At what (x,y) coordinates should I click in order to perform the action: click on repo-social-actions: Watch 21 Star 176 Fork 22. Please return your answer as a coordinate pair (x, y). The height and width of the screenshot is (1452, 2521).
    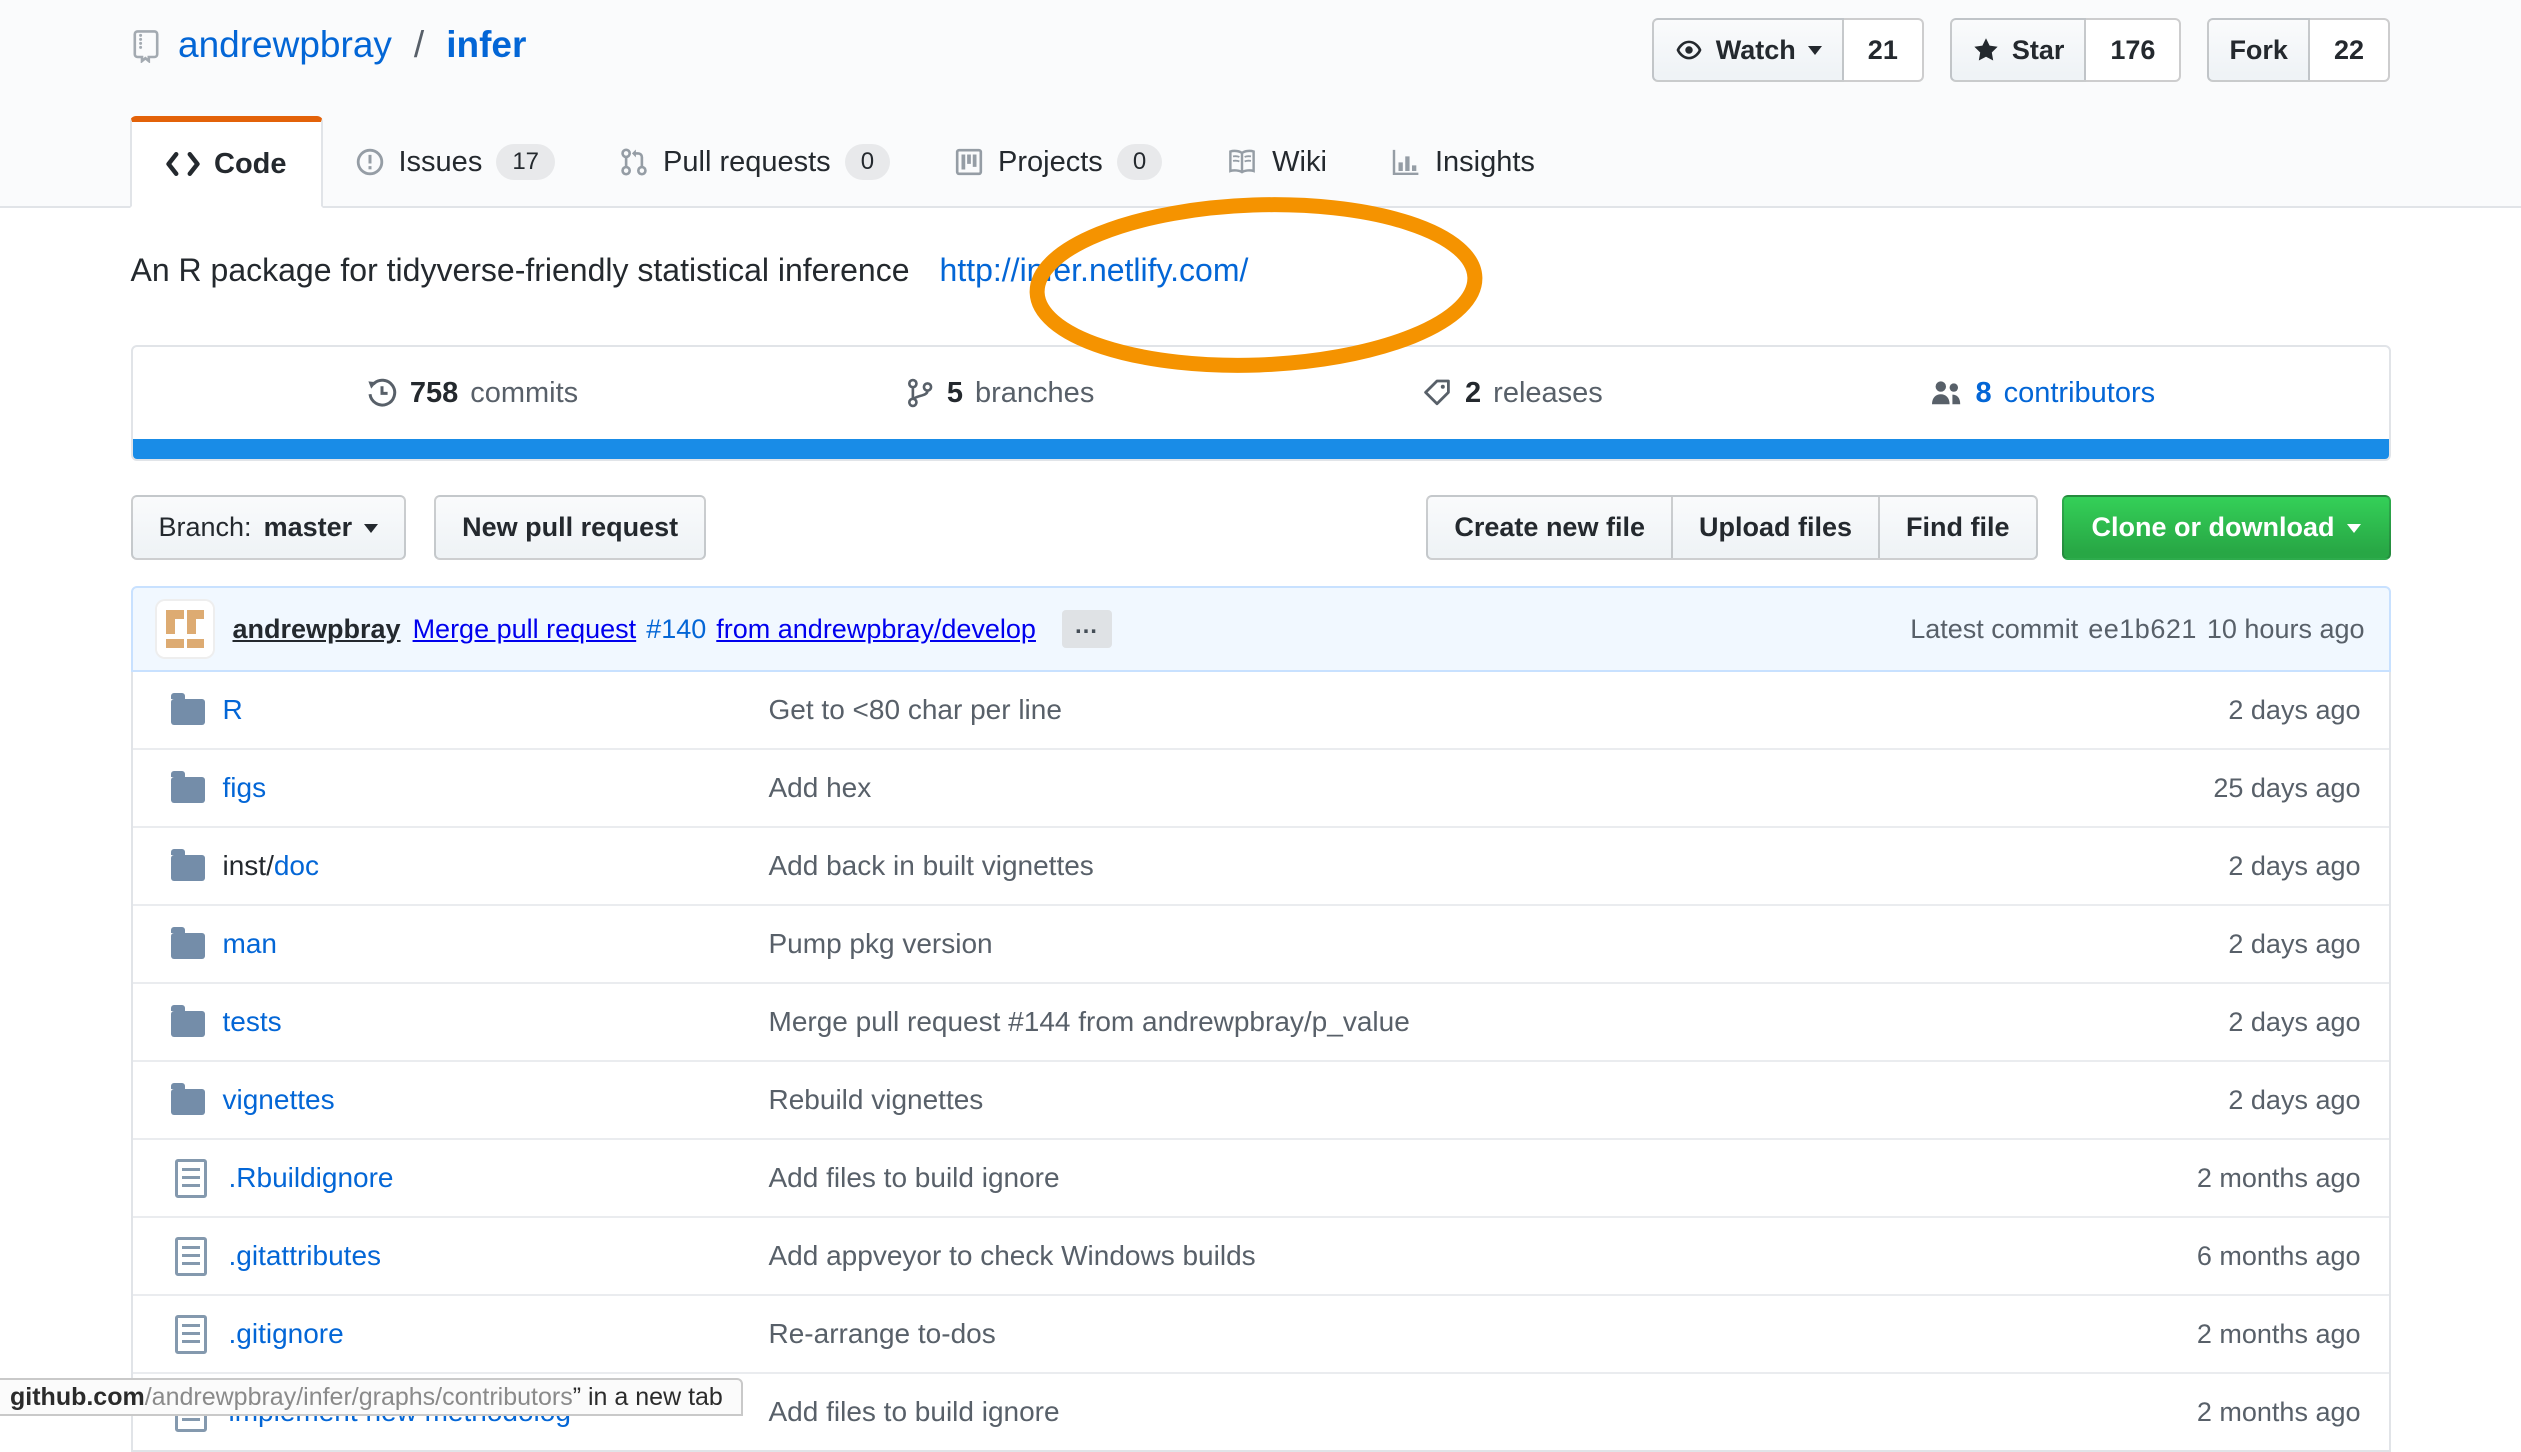
    Looking at the image, I should click on (2020, 50).